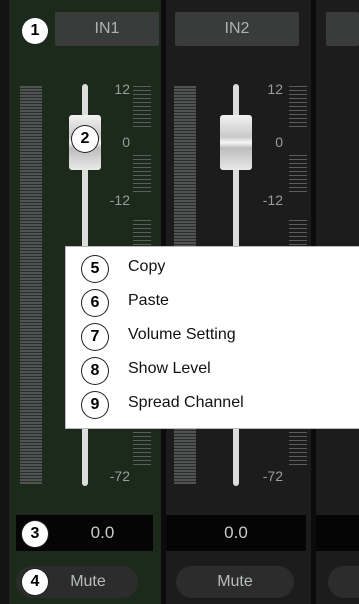 This screenshot has height=604, width=359. Describe the element at coordinates (220, 371) in the screenshot. I see `menu-item-show-level: 8 Show Level` at that location.